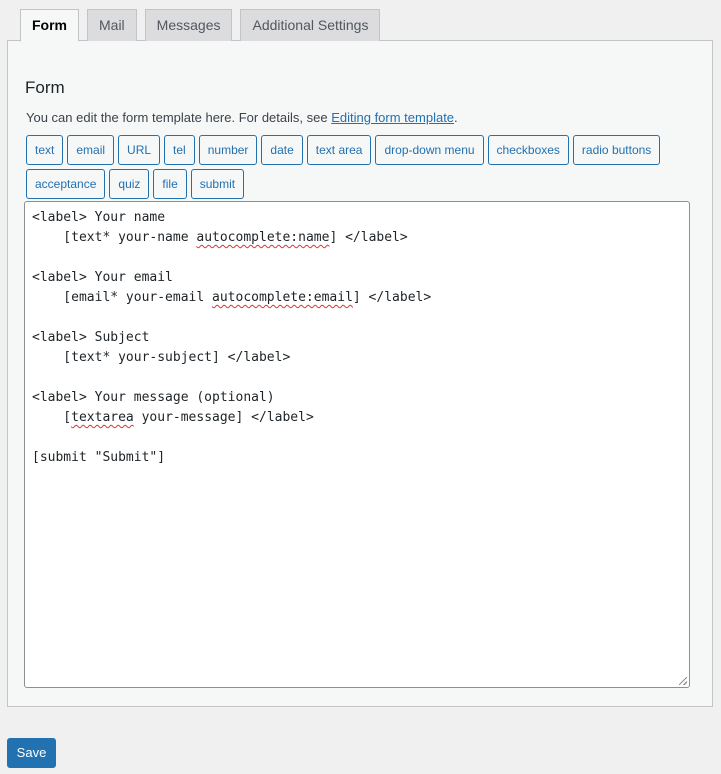 This screenshot has width=721, height=774. I want to click on tab-messages: Messages, so click(188, 25).